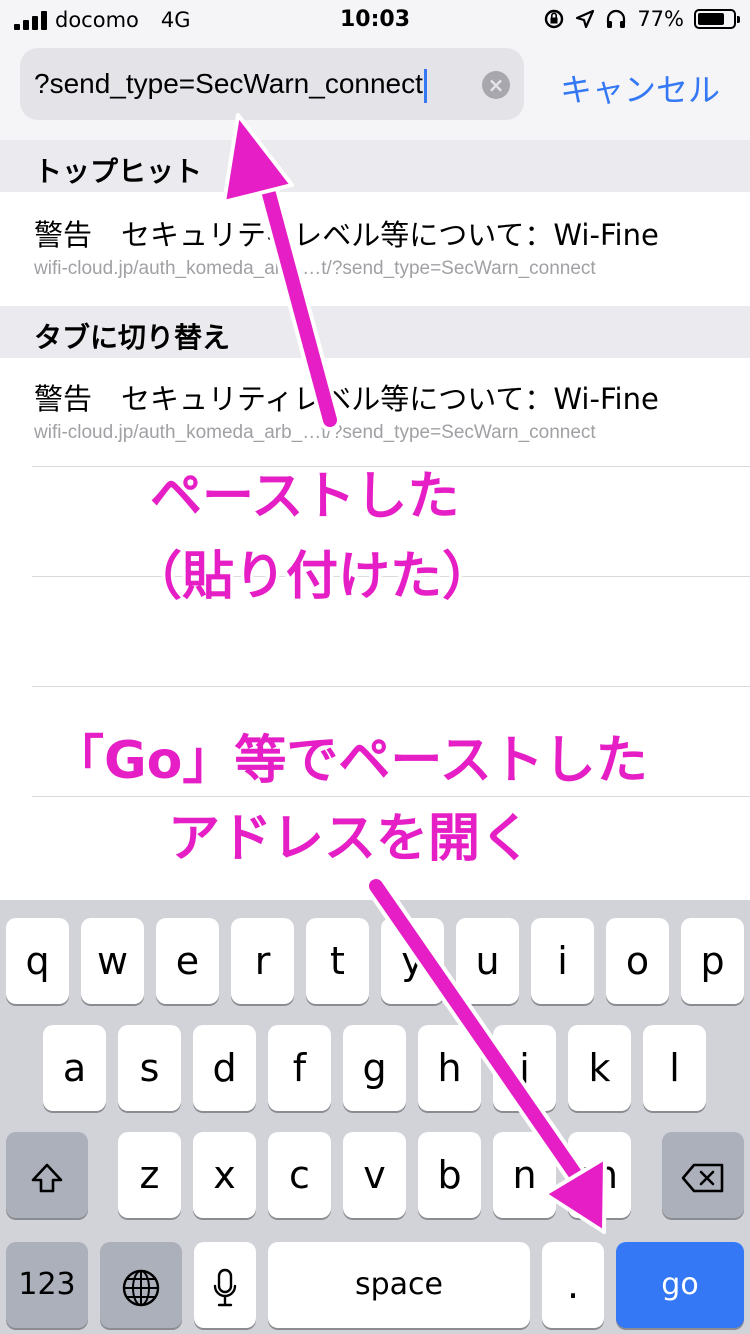  I want to click on status-bar: docomo 4G 10:03 77%, so click(375, 20).